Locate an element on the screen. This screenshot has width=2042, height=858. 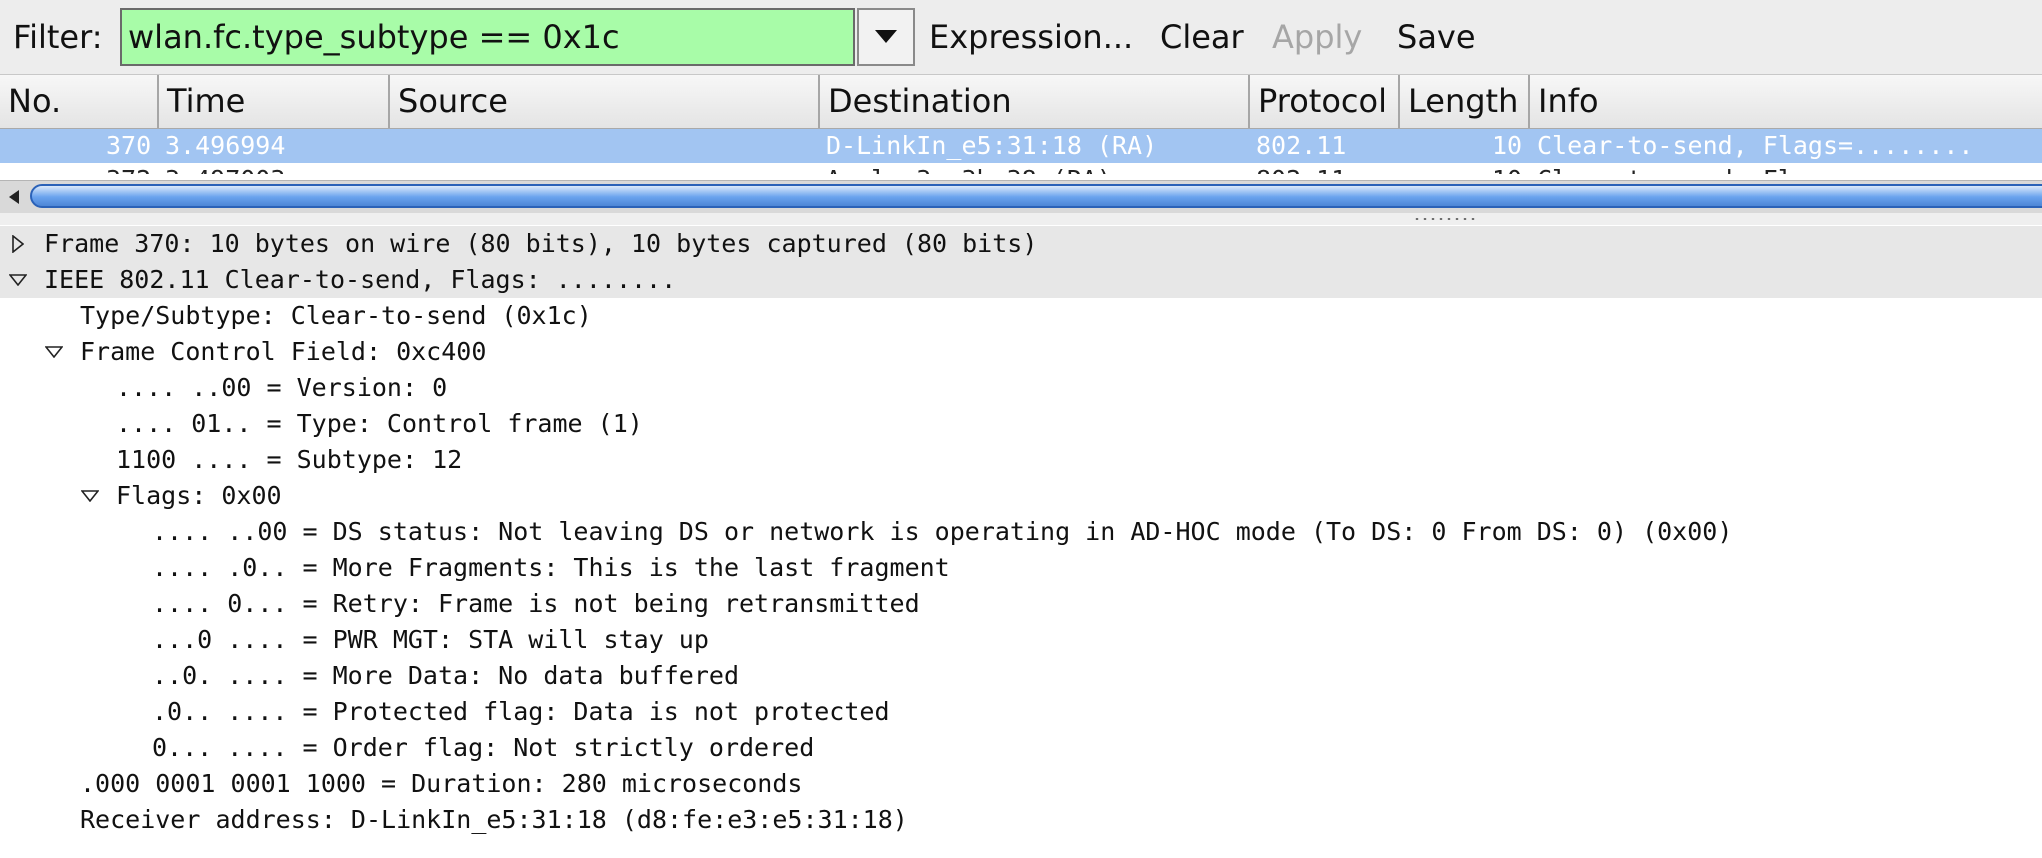
tree-node-label: ..0. .... = More Data: No data buffered is located at coordinates (445, 675).